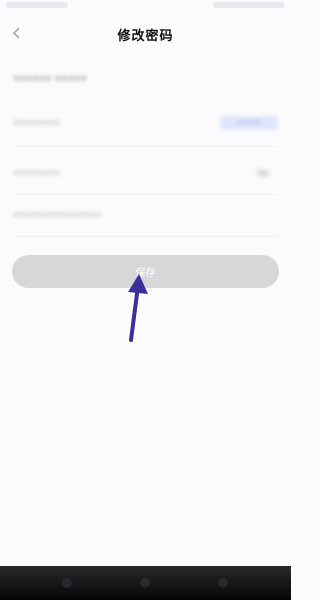  Describe the element at coordinates (67, 583) in the screenshot. I see `nav-back-icon` at that location.